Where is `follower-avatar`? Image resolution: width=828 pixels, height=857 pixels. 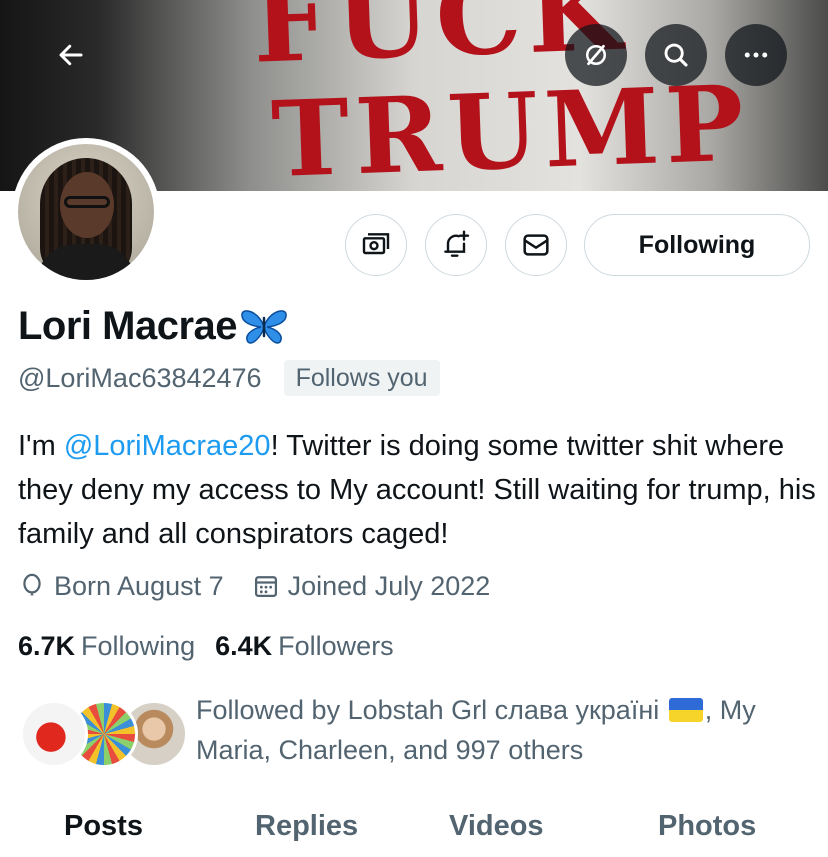 follower-avatar is located at coordinates (54, 734).